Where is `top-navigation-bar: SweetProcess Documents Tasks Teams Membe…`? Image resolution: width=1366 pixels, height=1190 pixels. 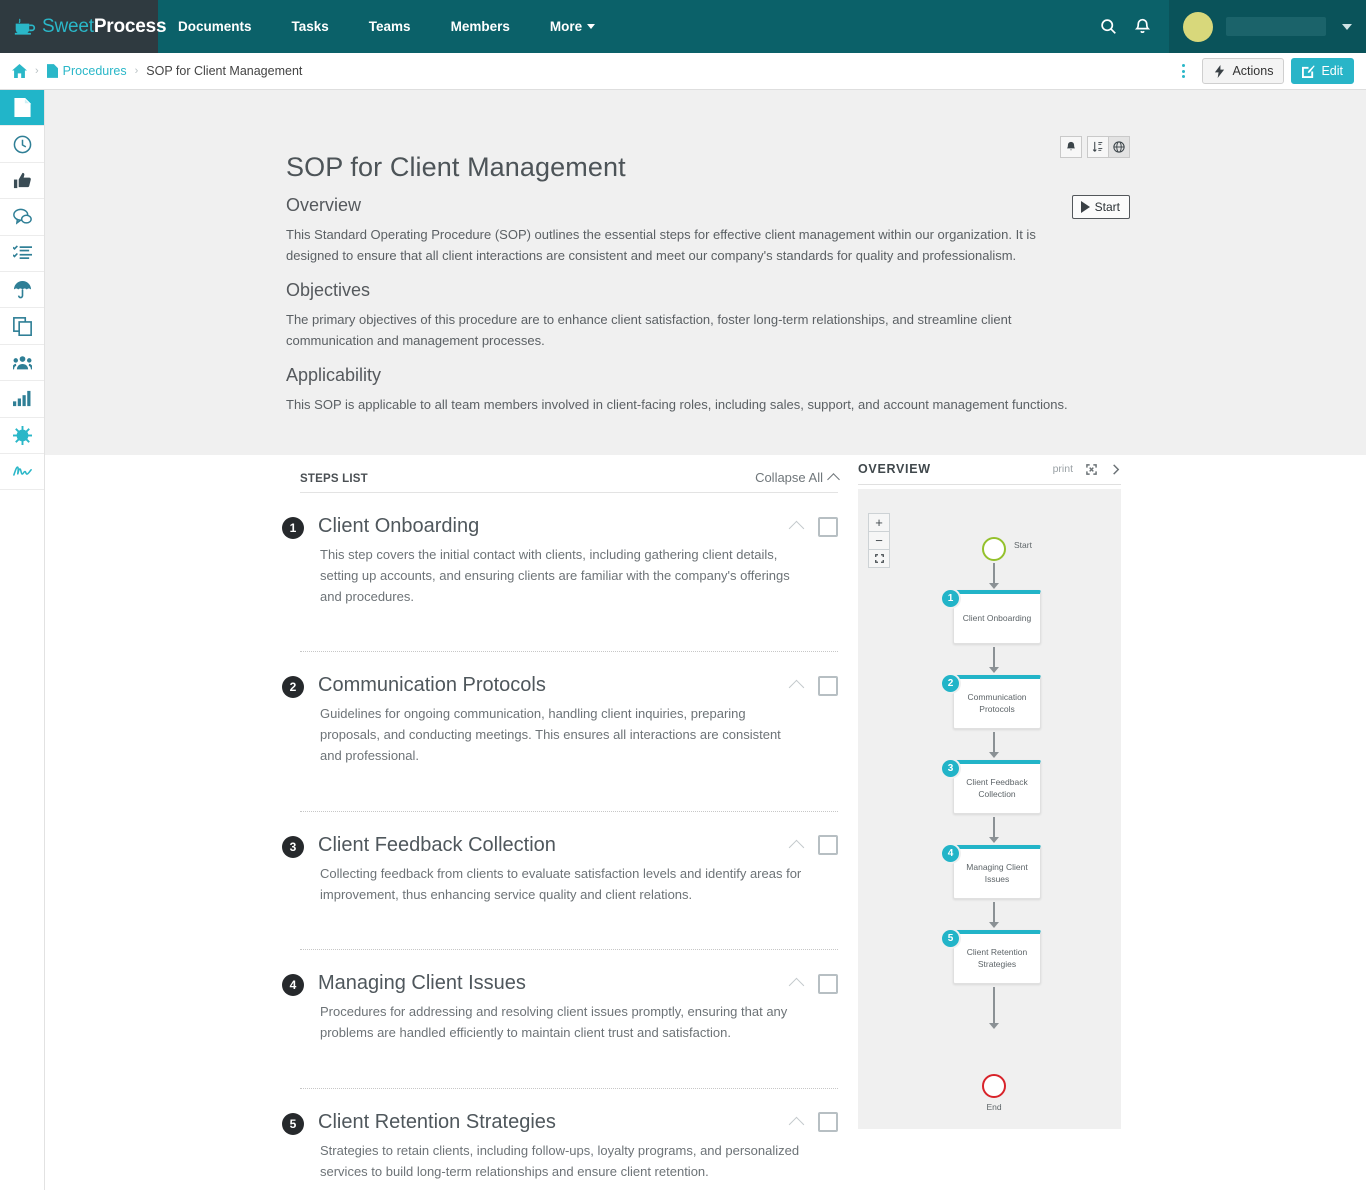
top-navigation-bar: SweetProcess Documents Tasks Teams Membe… is located at coordinates (683, 26).